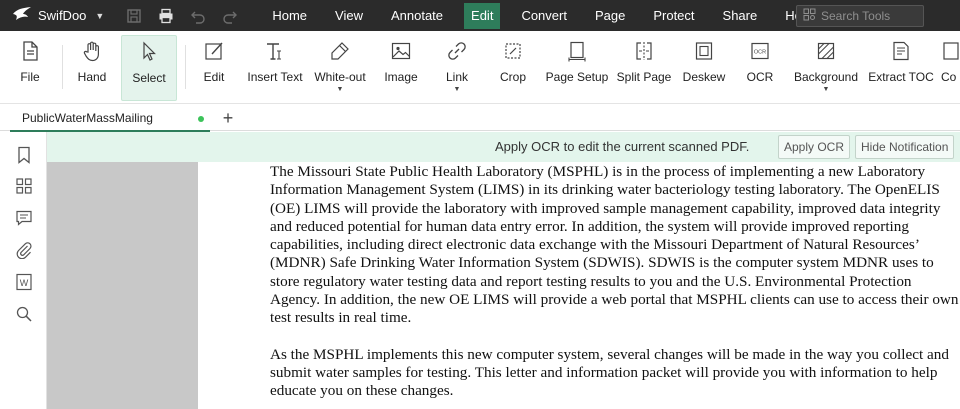  I want to click on page-setup-button: Page Setup, so click(577, 68).